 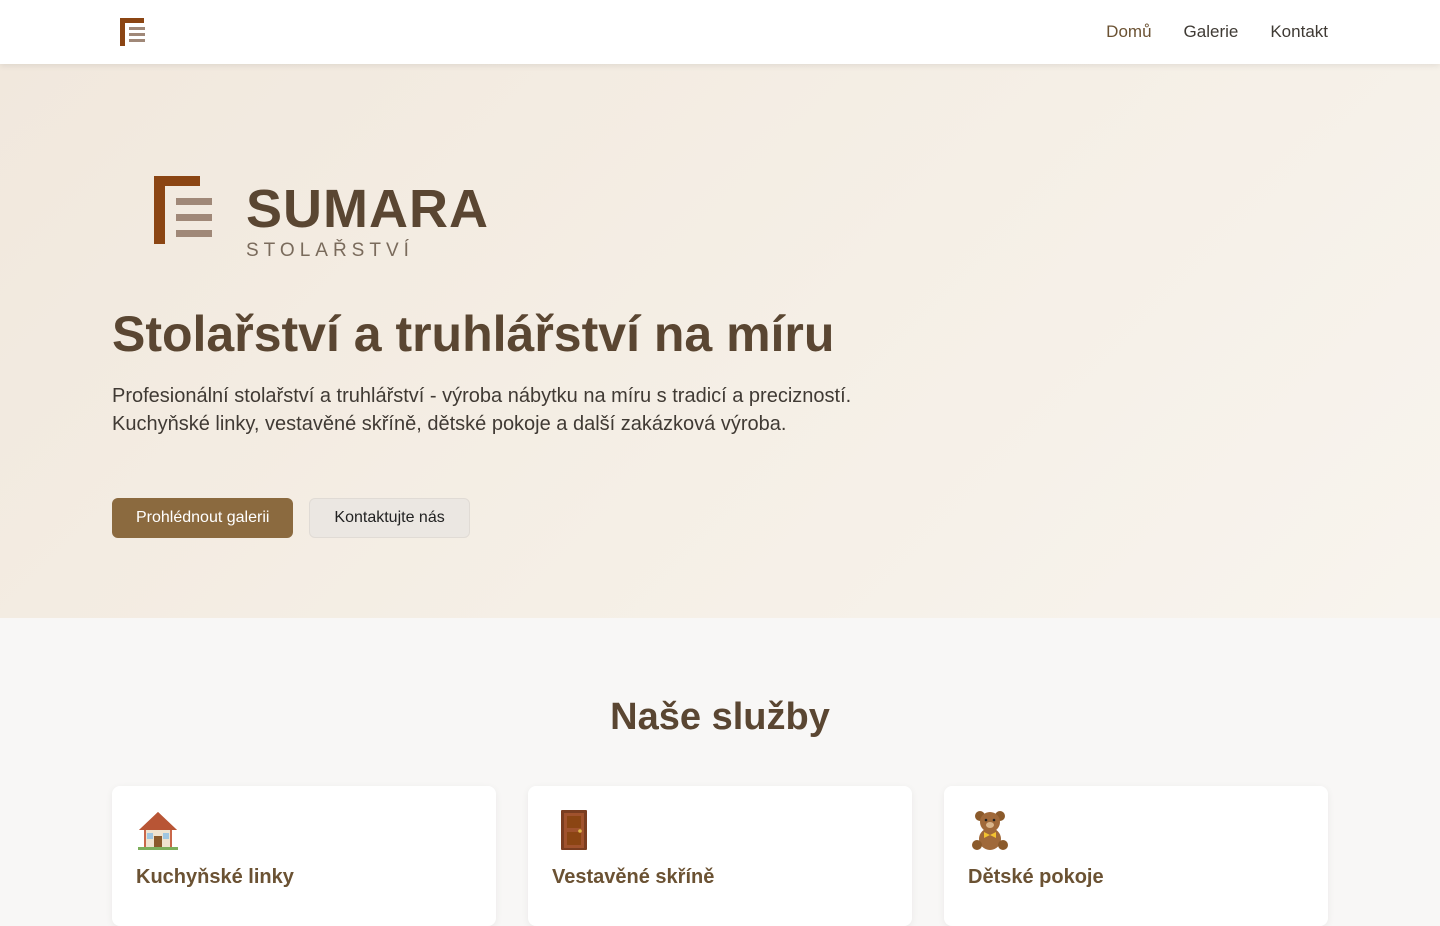 What do you see at coordinates (183, 210) in the screenshot?
I see `sumara-logo-mark-icon` at bounding box center [183, 210].